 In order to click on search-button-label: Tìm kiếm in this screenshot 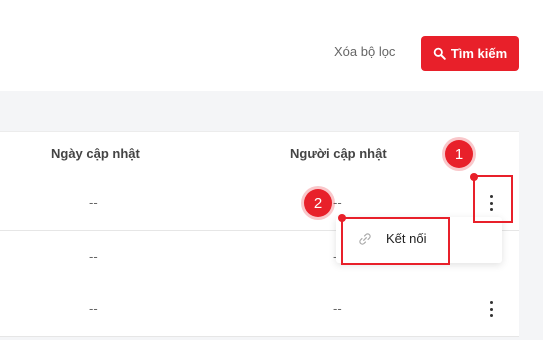, I will do `click(479, 53)`.